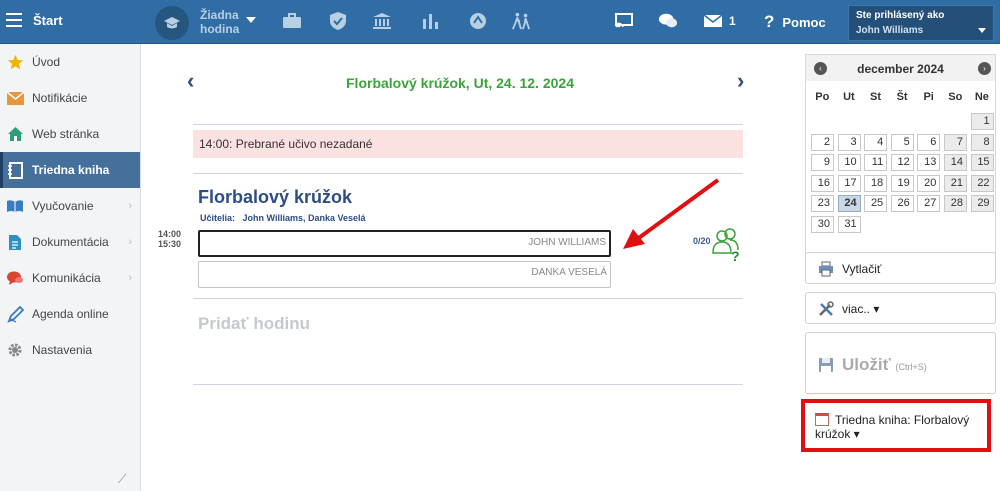 Image resolution: width=1000 pixels, height=491 pixels. I want to click on calendar-weekday: Po, so click(822, 97).